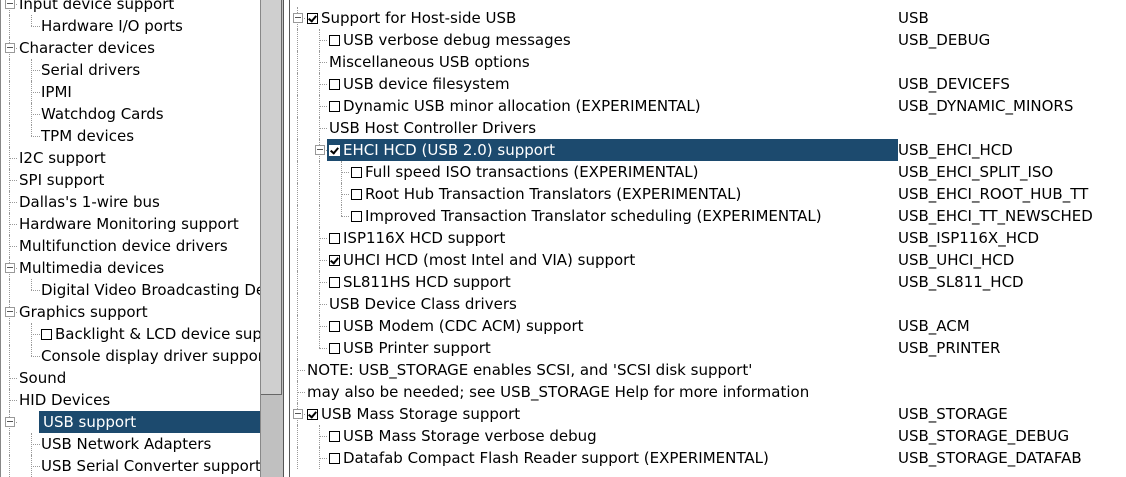 The height and width of the screenshot is (477, 1126). I want to click on option-row: ISP116X HCD support USB_ISP116X_HCD, so click(707, 238).